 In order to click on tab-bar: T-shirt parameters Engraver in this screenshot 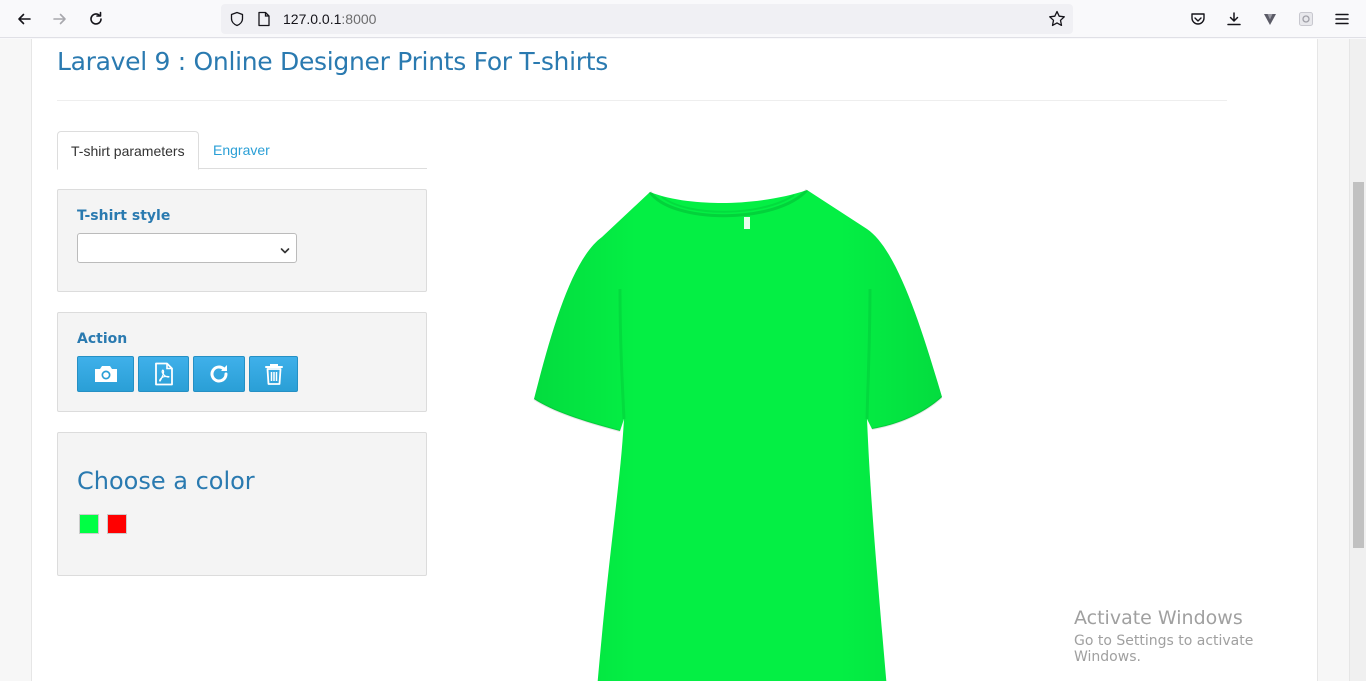, I will do `click(242, 150)`.